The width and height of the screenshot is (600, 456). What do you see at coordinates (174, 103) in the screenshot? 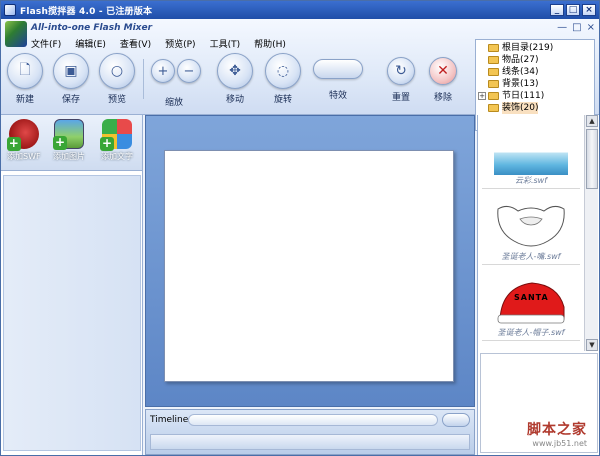
I see `zoom-label: 缩放` at bounding box center [174, 103].